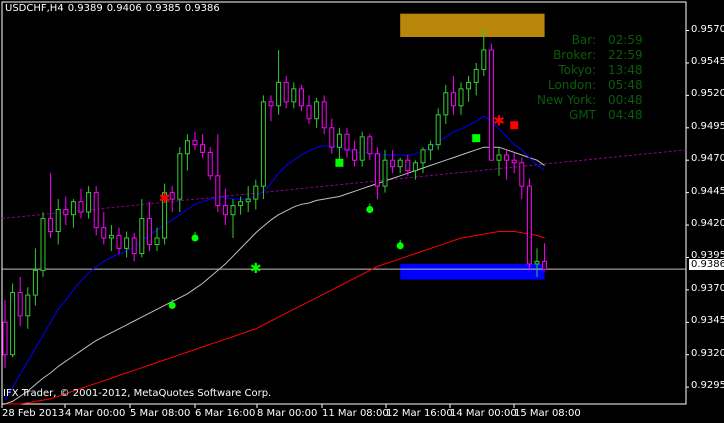 This screenshot has width=724, height=423. I want to click on info-value: 04:48, so click(625, 115).